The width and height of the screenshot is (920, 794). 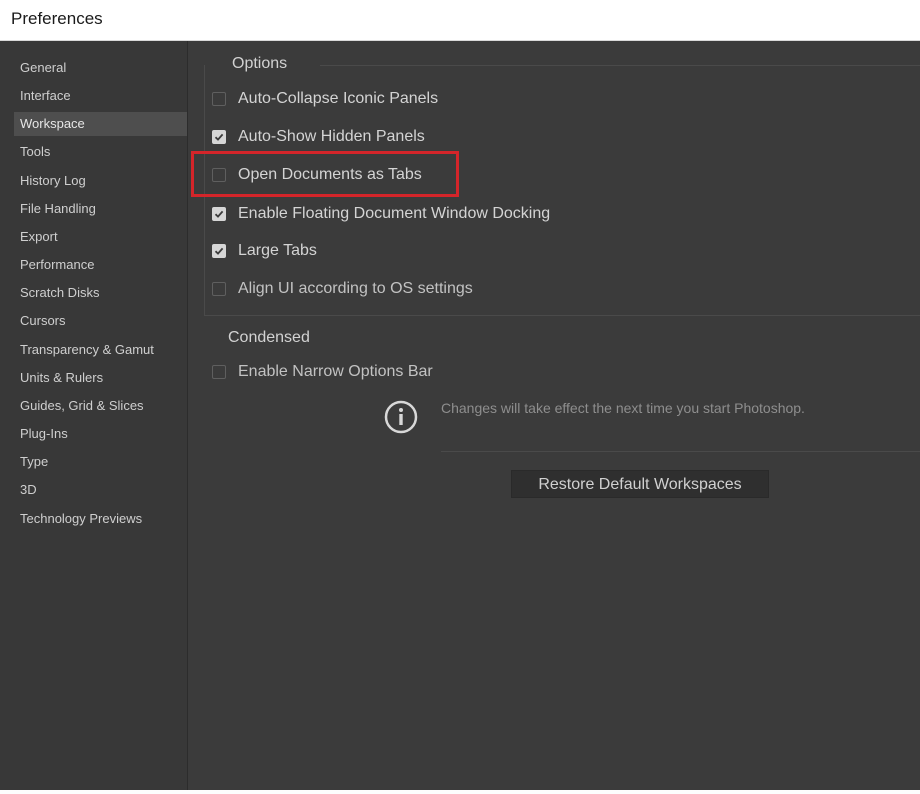 What do you see at coordinates (562, 315) in the screenshot?
I see `options-group-bottom-rule` at bounding box center [562, 315].